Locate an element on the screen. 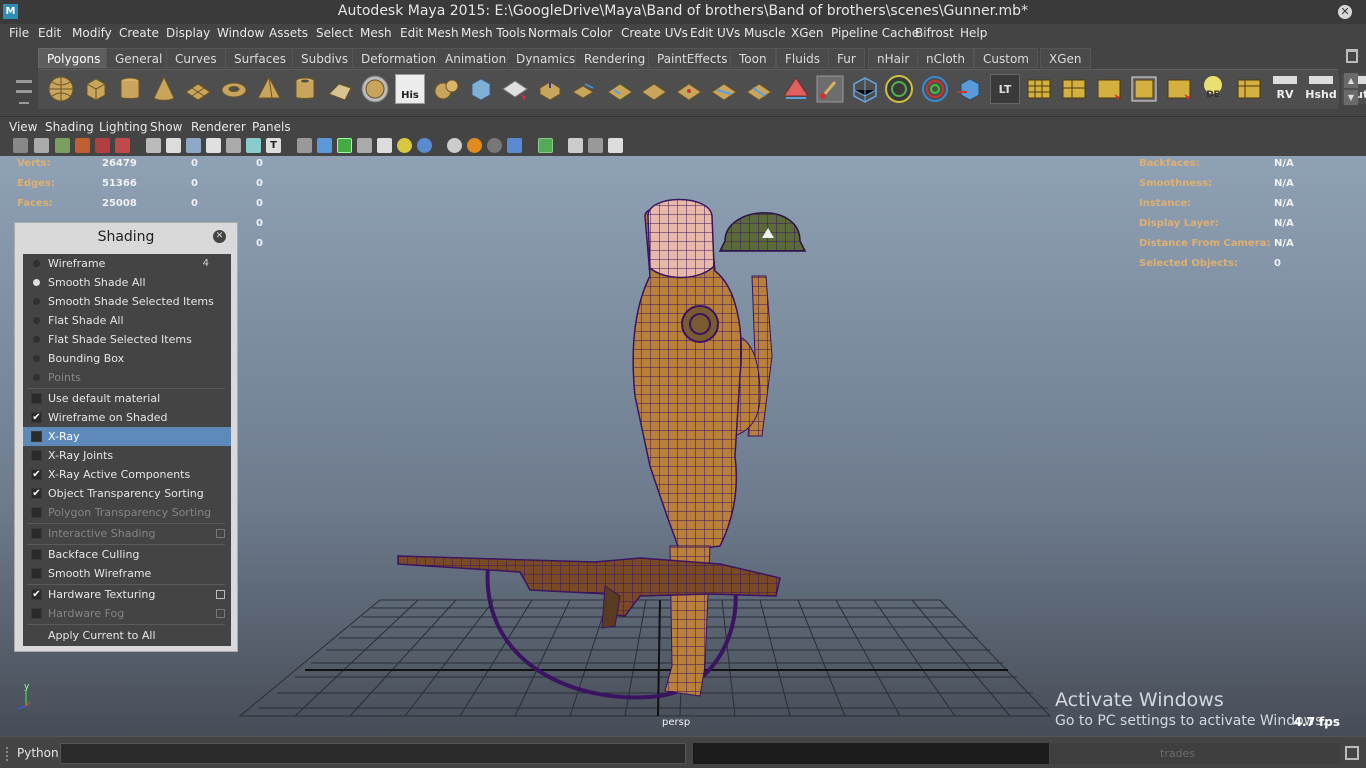 Image resolution: width=1366 pixels, height=768 pixels. xray-joints-icon is located at coordinates (615, 145).